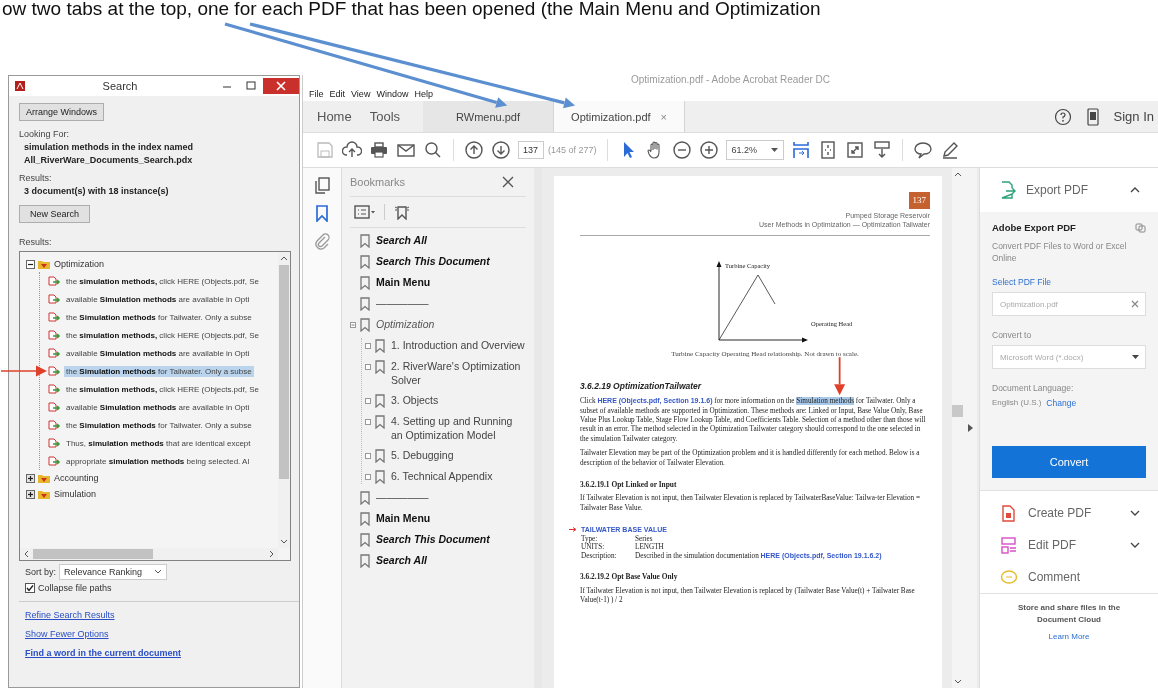 The width and height of the screenshot is (1158, 688). I want to click on close-button, so click(281, 86).